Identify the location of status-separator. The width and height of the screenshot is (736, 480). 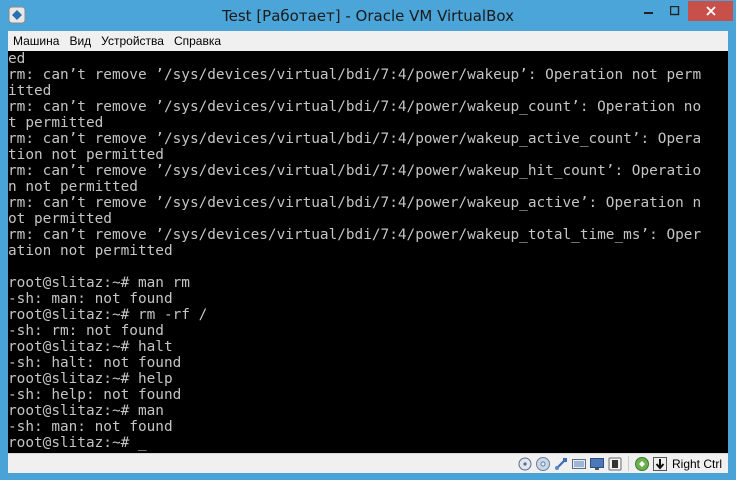
(628, 463).